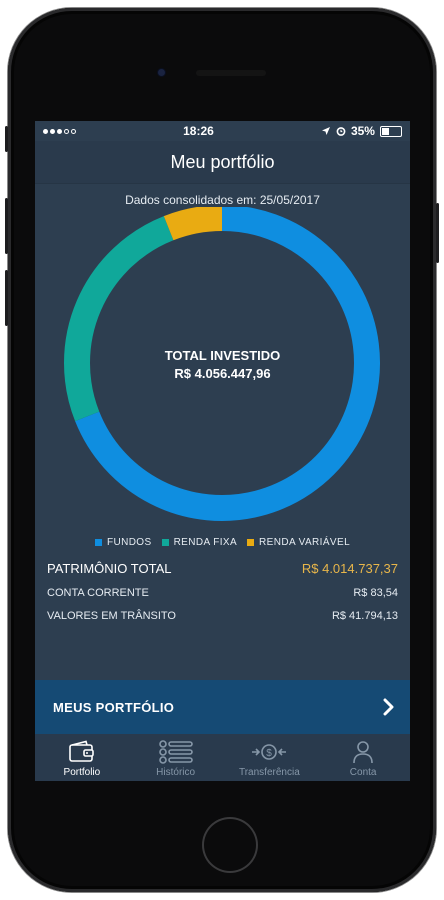  I want to click on legend-item-renda-variavel: RENDA VARIÁVEL, so click(298, 542).